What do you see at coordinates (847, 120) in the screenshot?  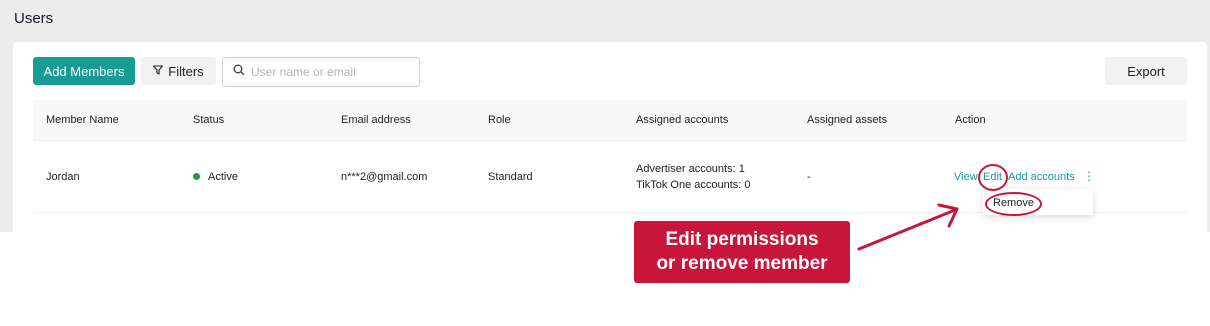 I see `header-assigned-assets: Assigned assets` at bounding box center [847, 120].